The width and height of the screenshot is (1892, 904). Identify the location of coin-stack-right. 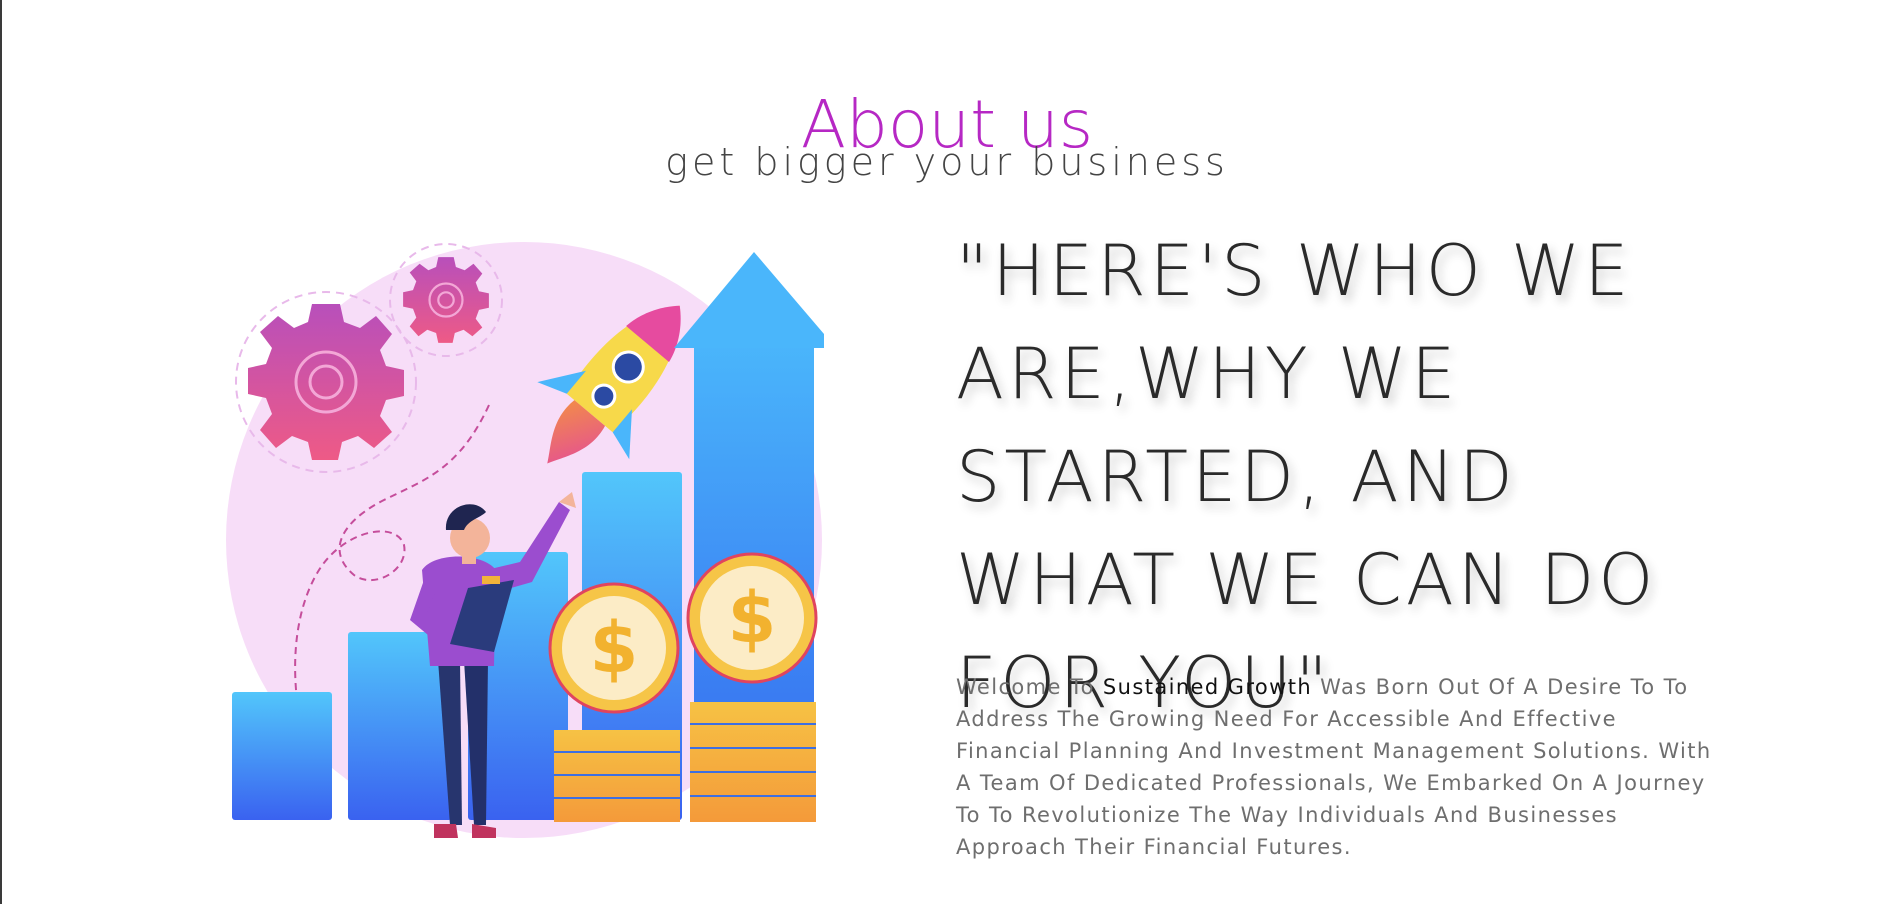
(753, 762).